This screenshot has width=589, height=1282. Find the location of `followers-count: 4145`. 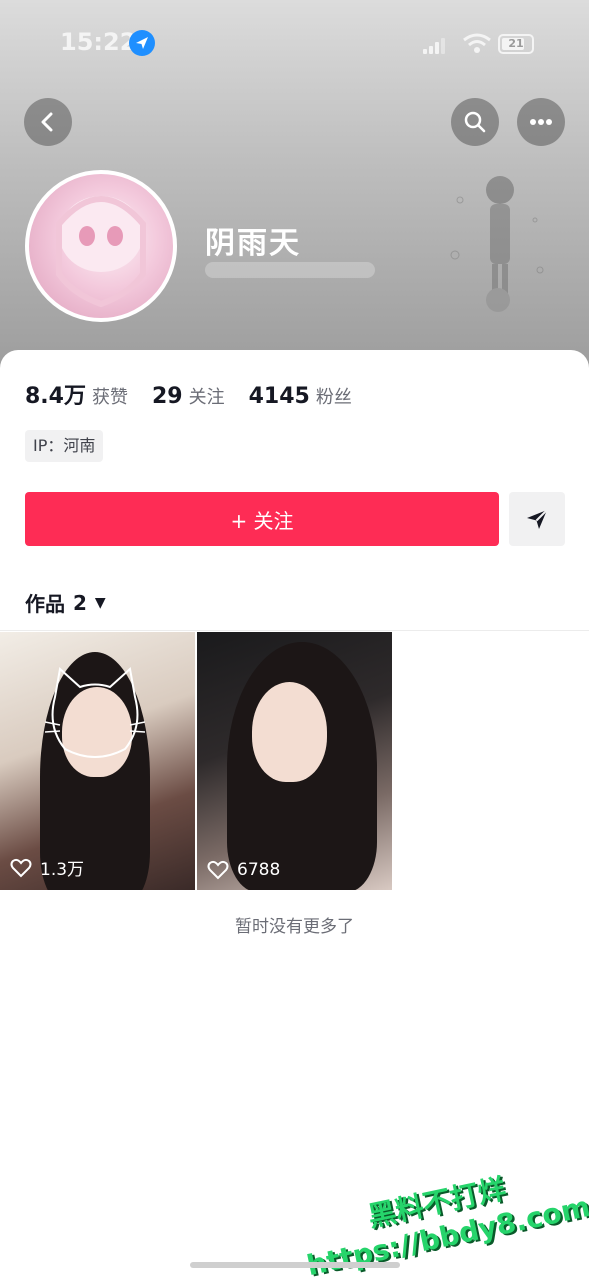

followers-count: 4145 is located at coordinates (279, 396).